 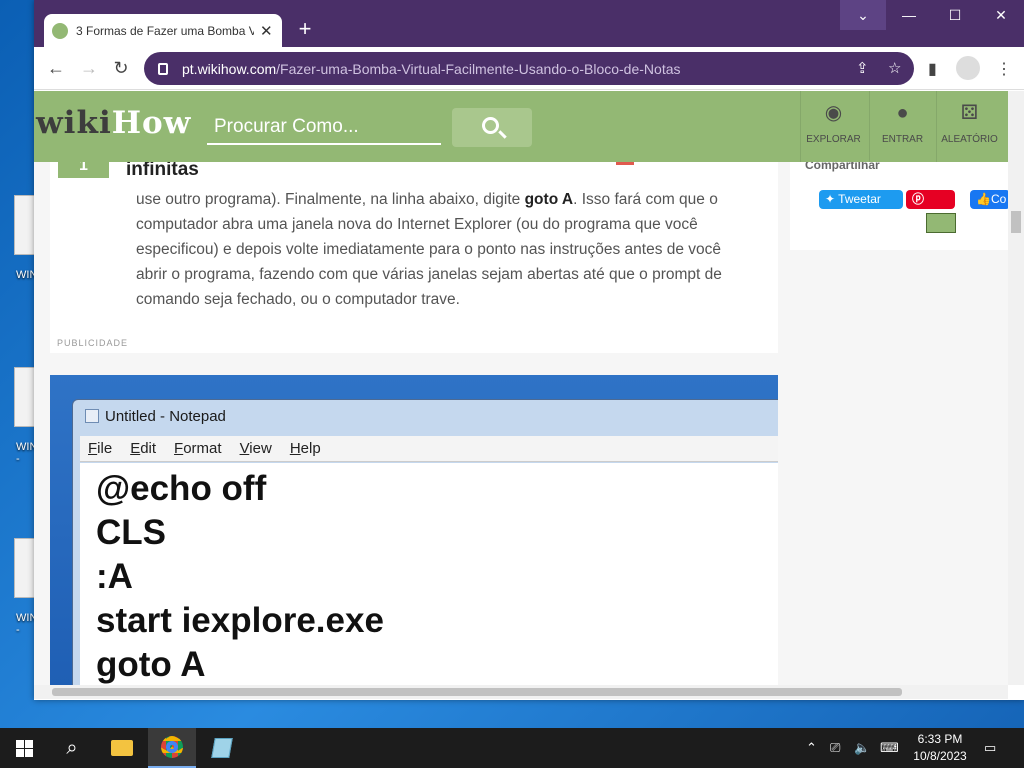 I want to click on compass-icon: ◉, so click(x=833, y=113).